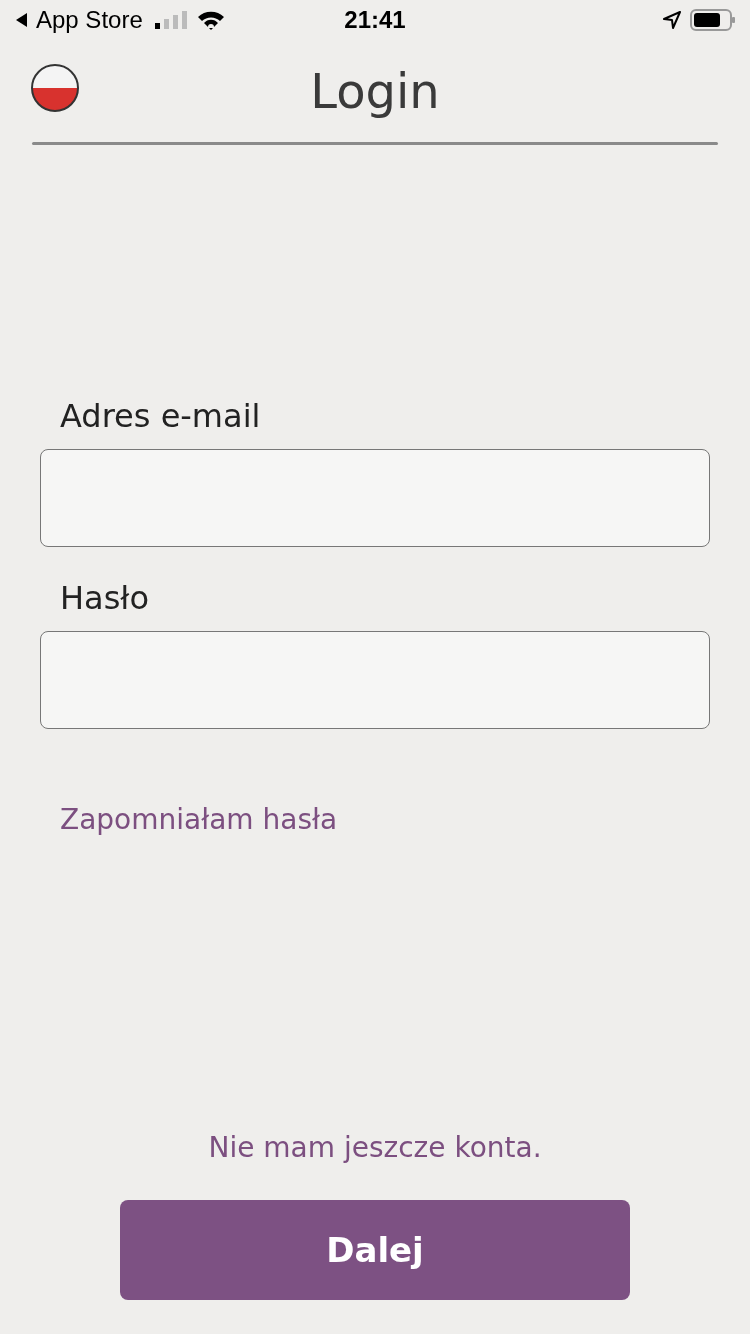 This screenshot has width=750, height=1334. I want to click on back-label: App Store, so click(89, 20).